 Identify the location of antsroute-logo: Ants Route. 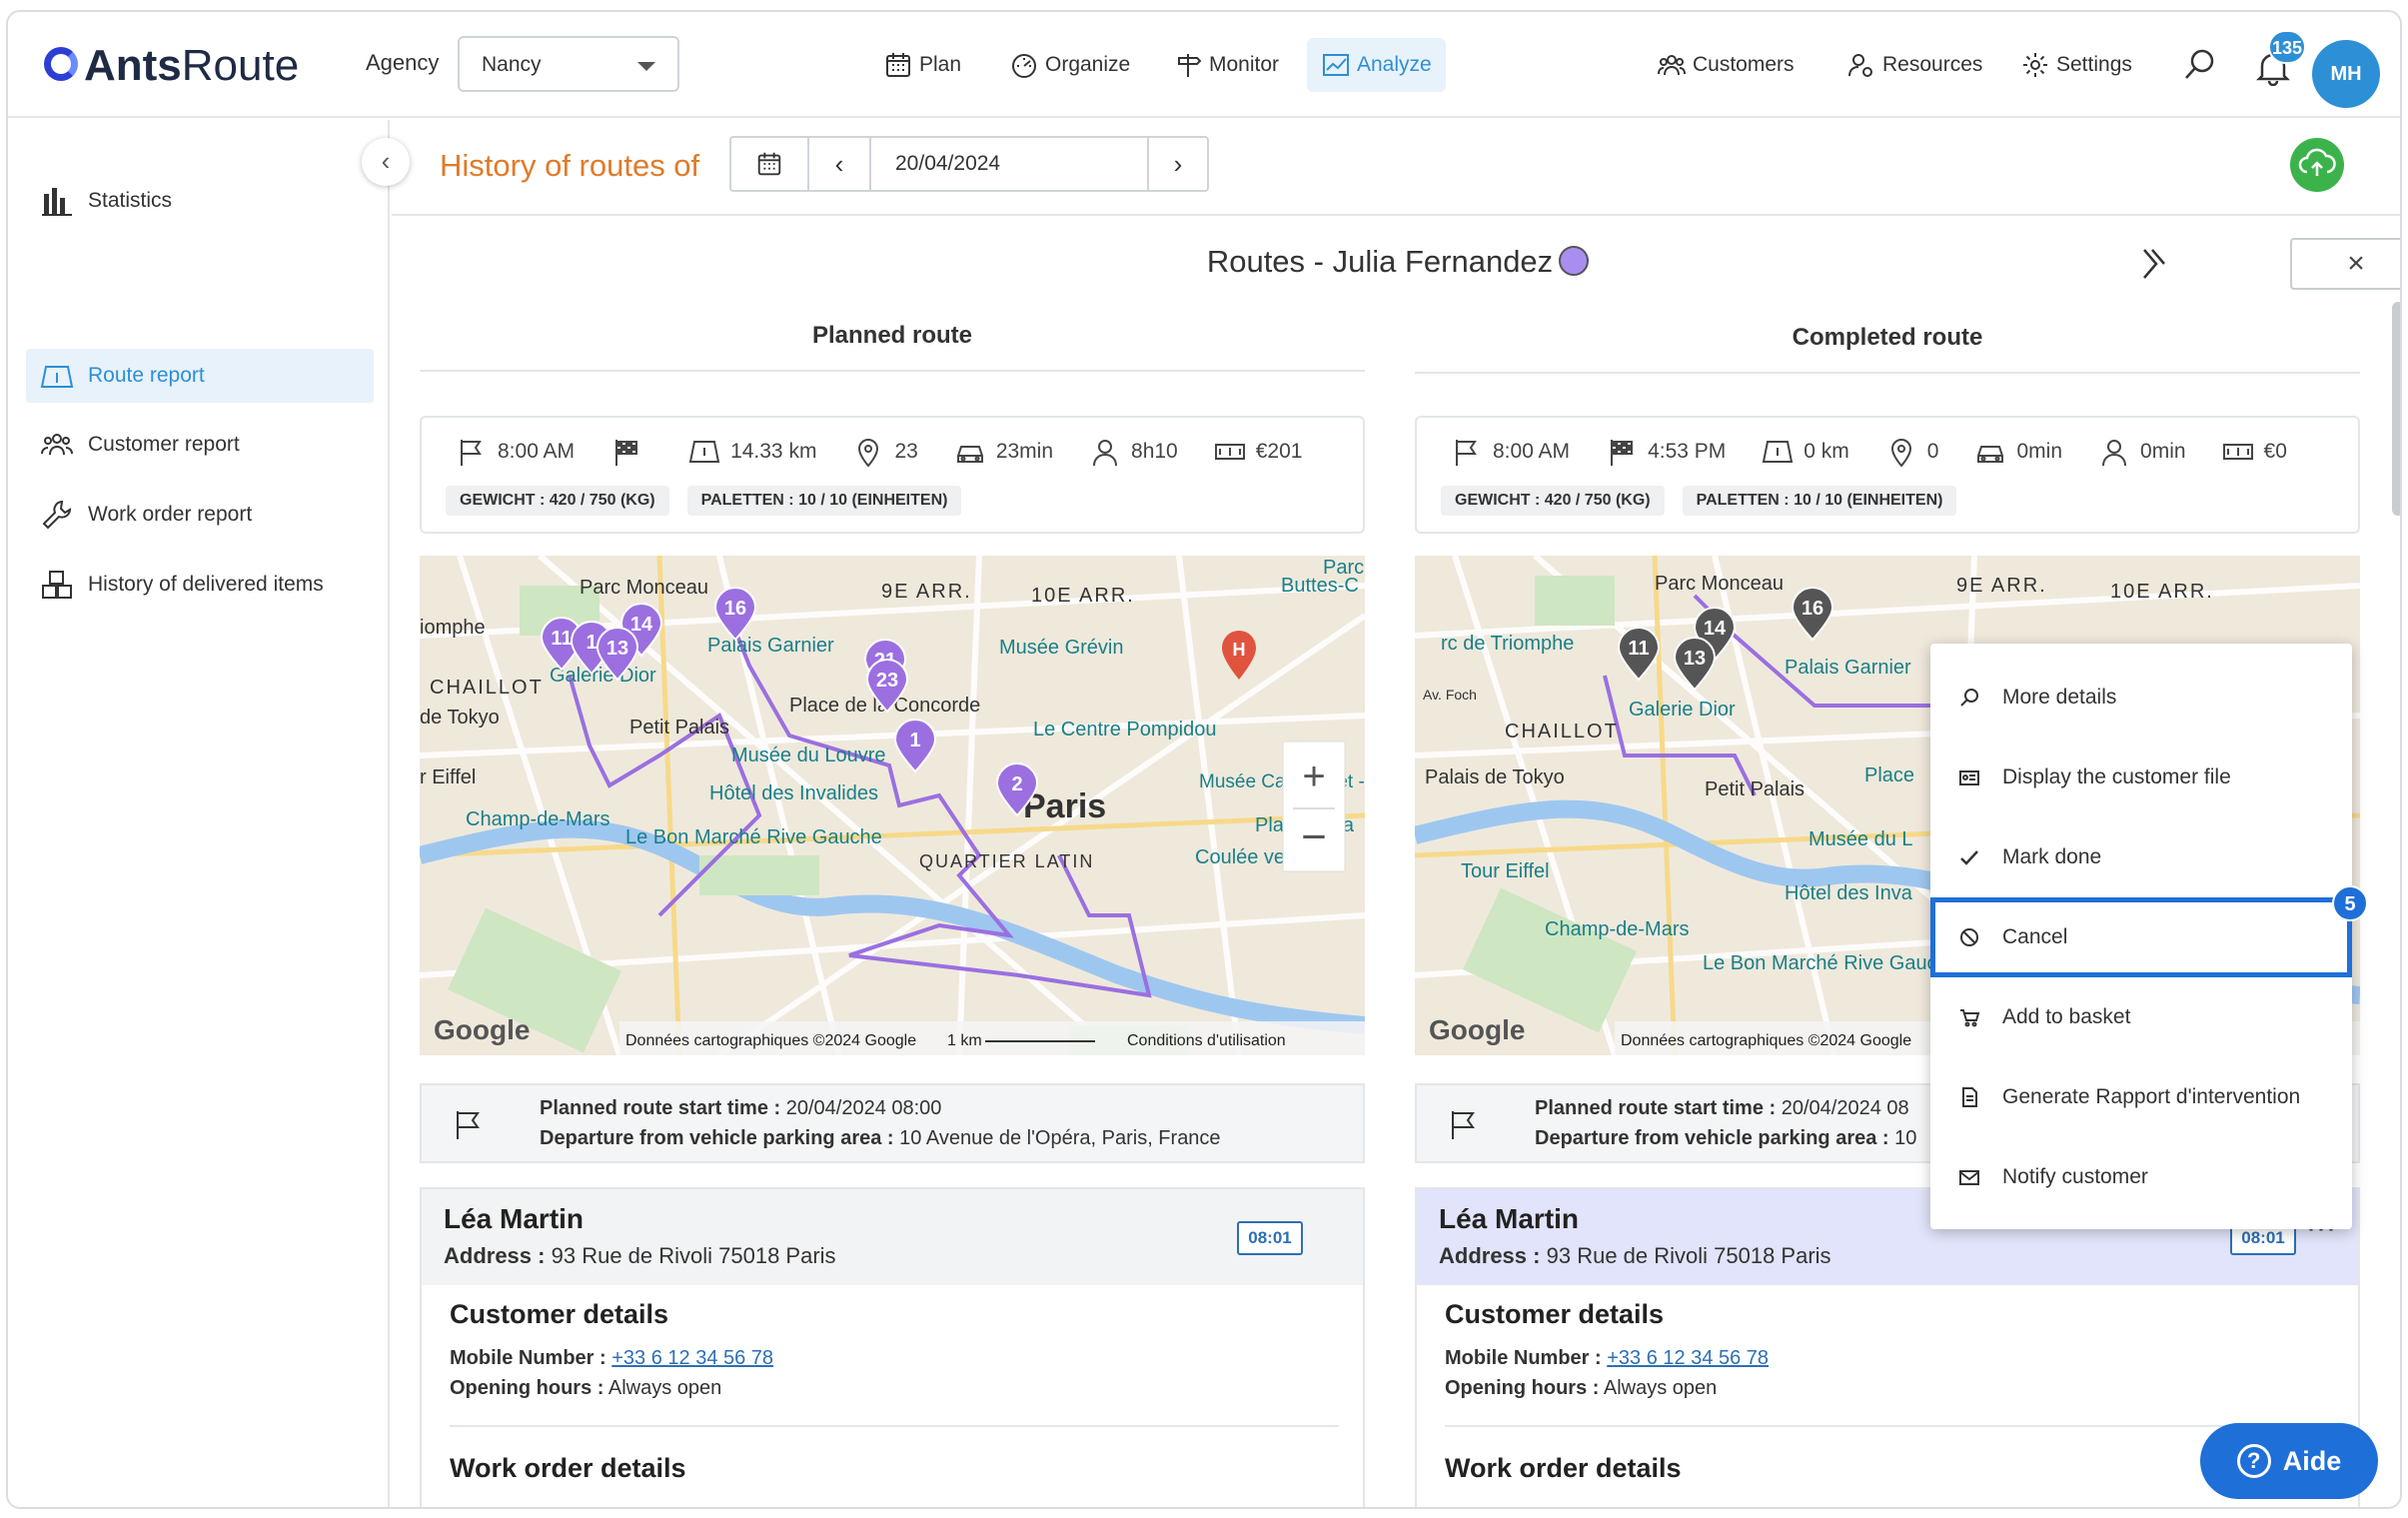
(171, 66).